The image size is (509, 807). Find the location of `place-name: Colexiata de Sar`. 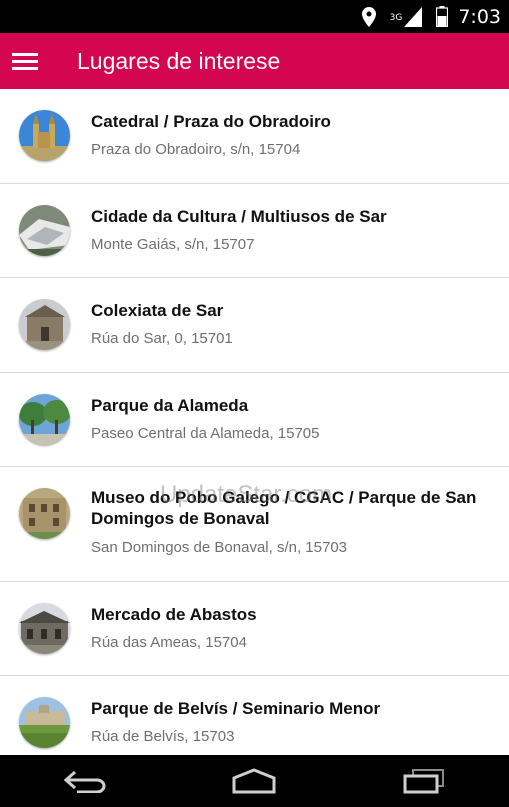

place-name: Colexiata de Sar is located at coordinates (157, 310).